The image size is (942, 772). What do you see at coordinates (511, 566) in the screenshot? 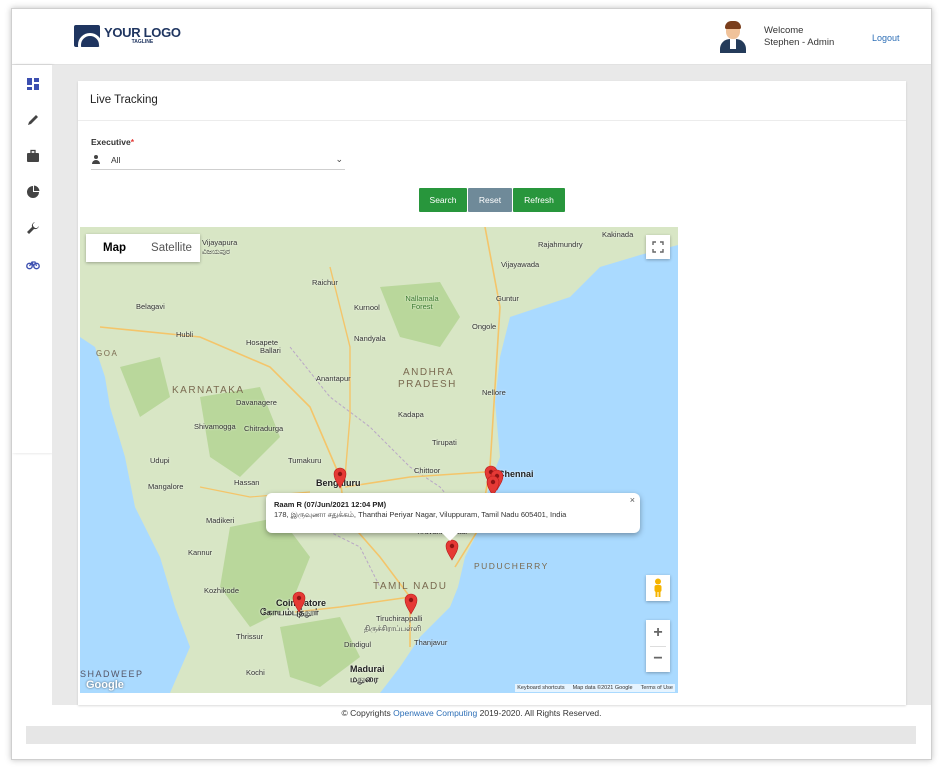
I see `region-label: PUDUCHERRY` at bounding box center [511, 566].